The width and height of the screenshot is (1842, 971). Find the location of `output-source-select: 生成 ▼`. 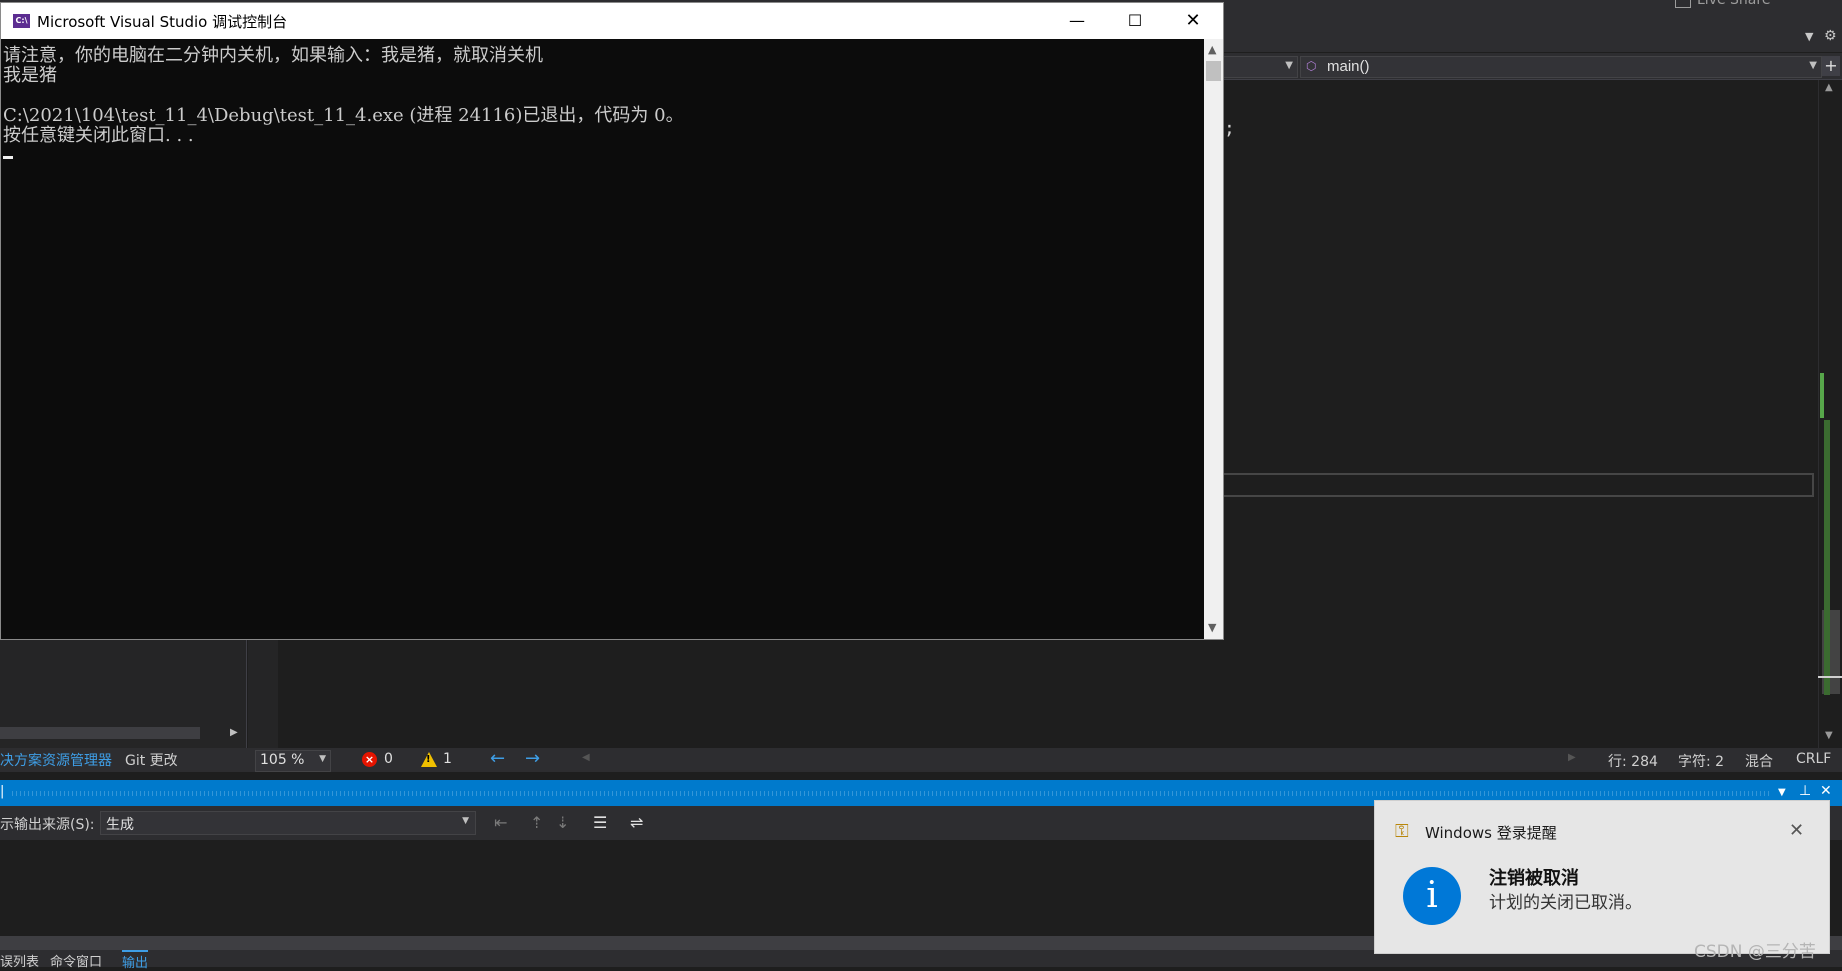

output-source-select: 生成 ▼ is located at coordinates (288, 823).